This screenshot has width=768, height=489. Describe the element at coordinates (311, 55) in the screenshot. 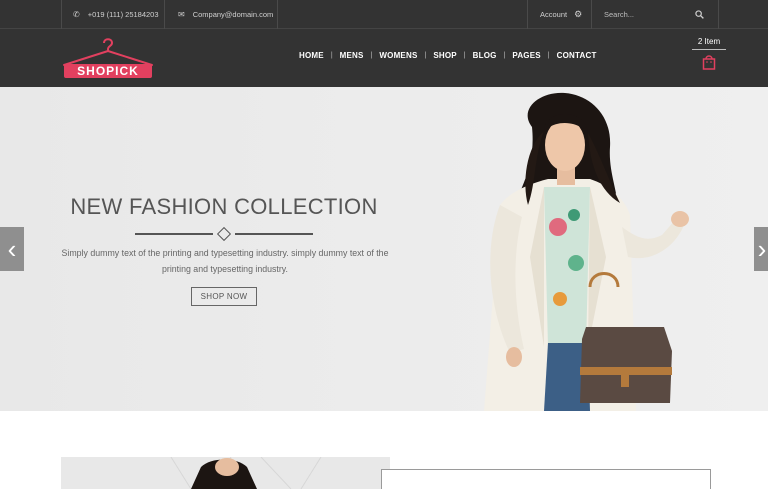

I see `nav-home: HOME` at that location.